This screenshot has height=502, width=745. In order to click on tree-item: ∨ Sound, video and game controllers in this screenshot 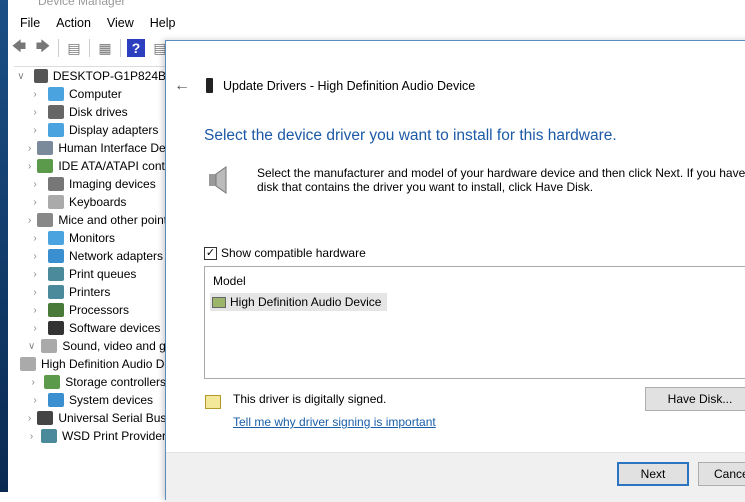, I will do `click(90, 346)`.